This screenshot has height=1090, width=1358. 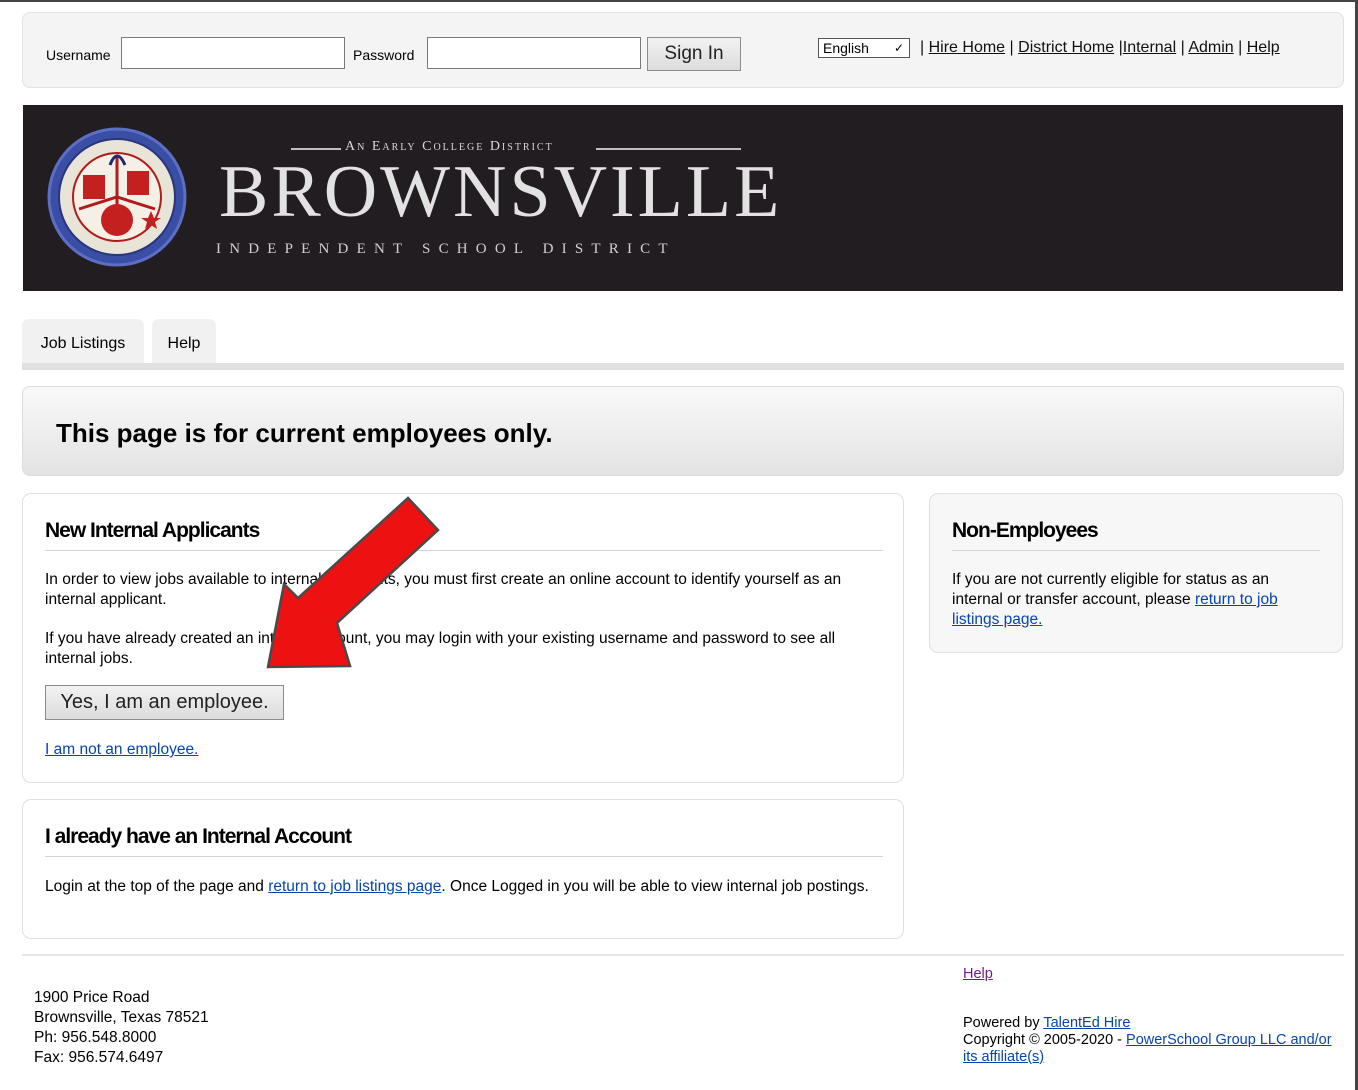 What do you see at coordinates (233, 53) in the screenshot?
I see `username-input` at bounding box center [233, 53].